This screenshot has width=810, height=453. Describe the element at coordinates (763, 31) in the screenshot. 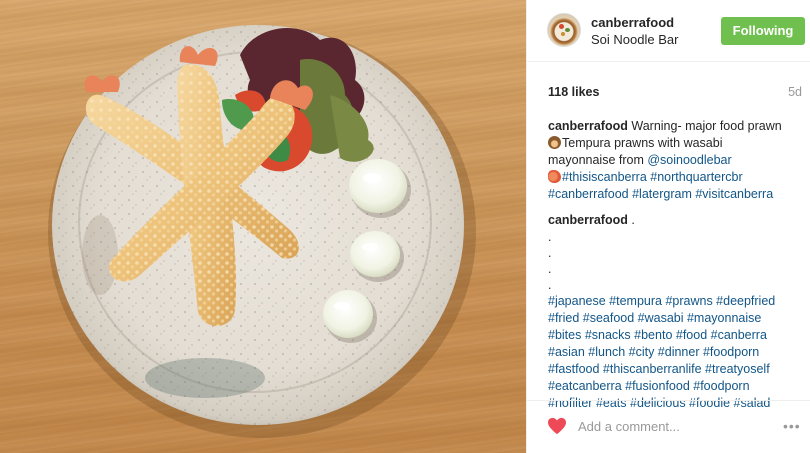

I see `following-button: Following` at that location.